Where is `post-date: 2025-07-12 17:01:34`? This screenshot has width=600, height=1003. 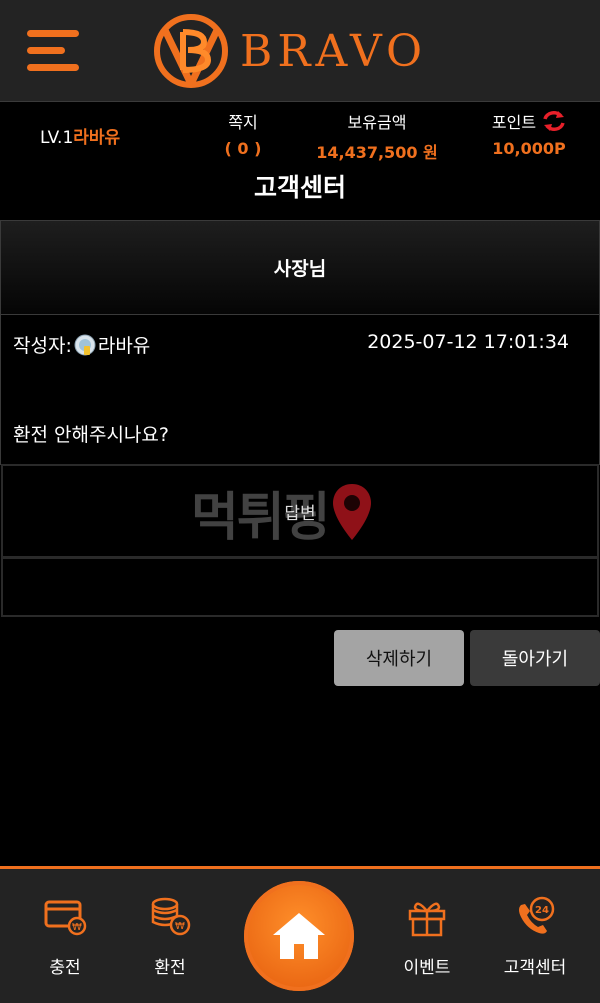
post-date: 2025-07-12 17:01:34 is located at coordinates (468, 342).